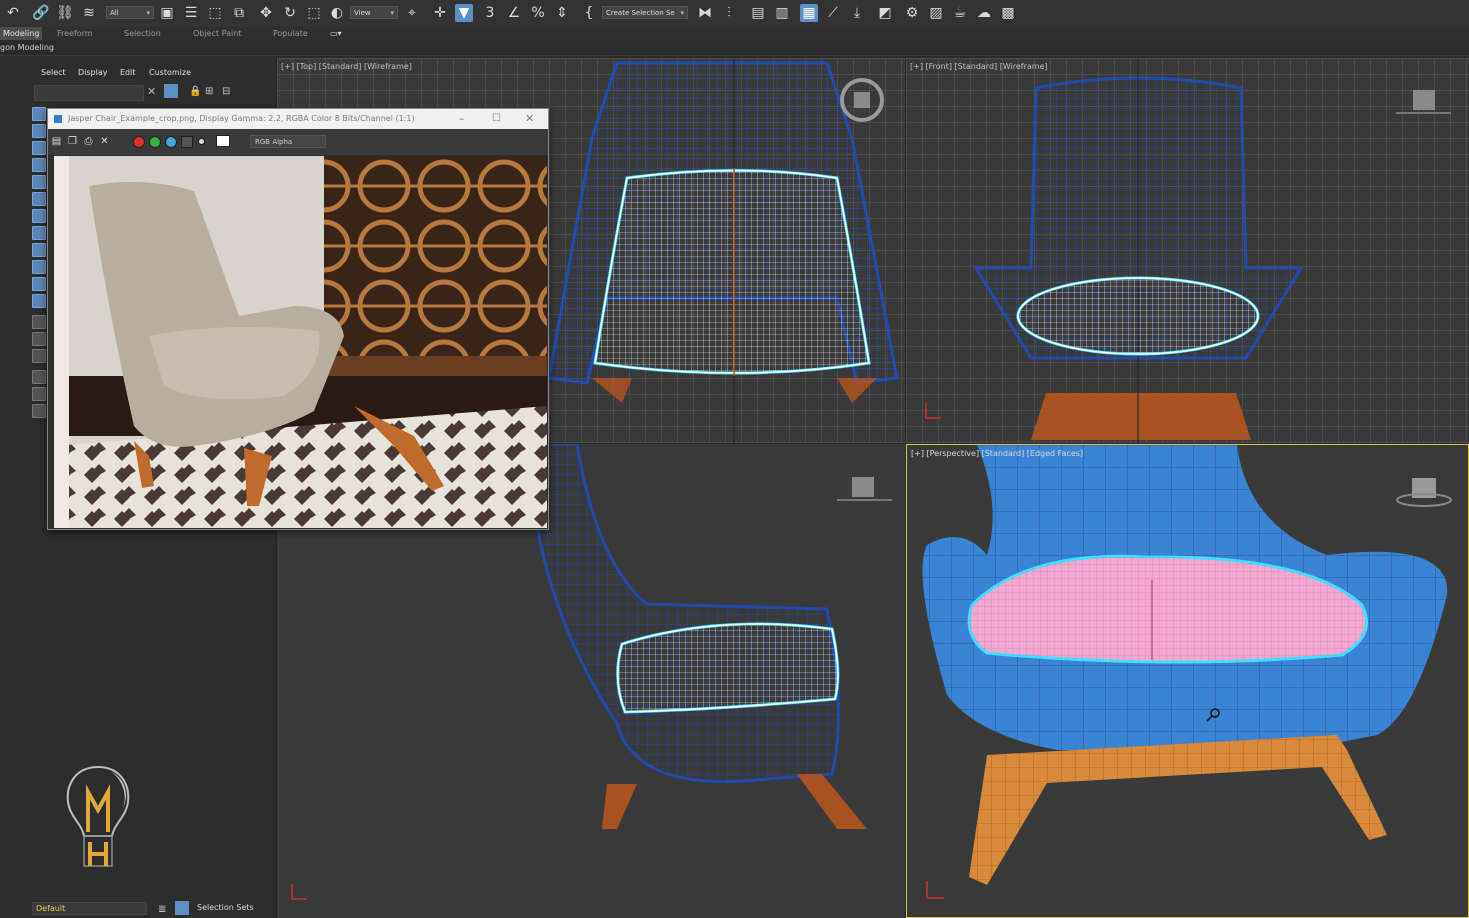 The image size is (1469, 918). What do you see at coordinates (195, 91) in the screenshot?
I see `lock-icon: 🔒` at bounding box center [195, 91].